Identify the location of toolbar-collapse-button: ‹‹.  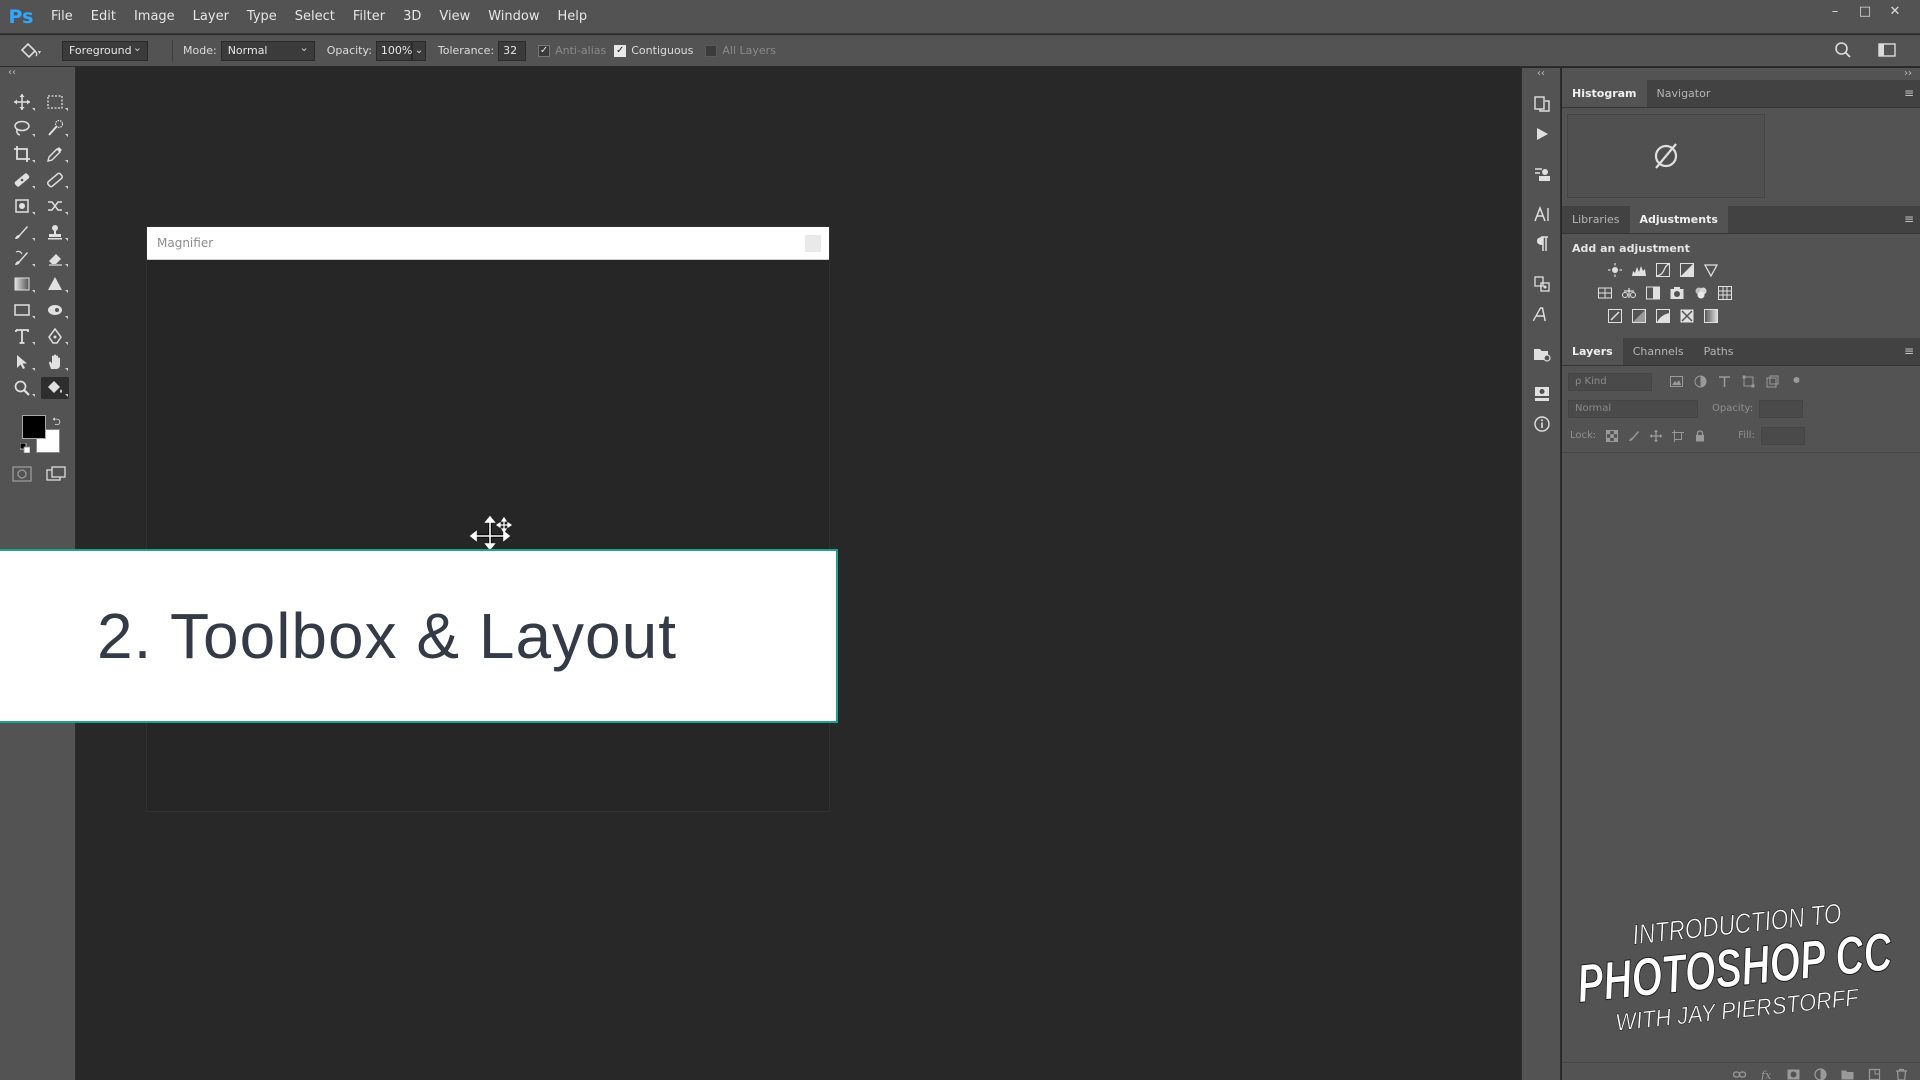
(37, 73).